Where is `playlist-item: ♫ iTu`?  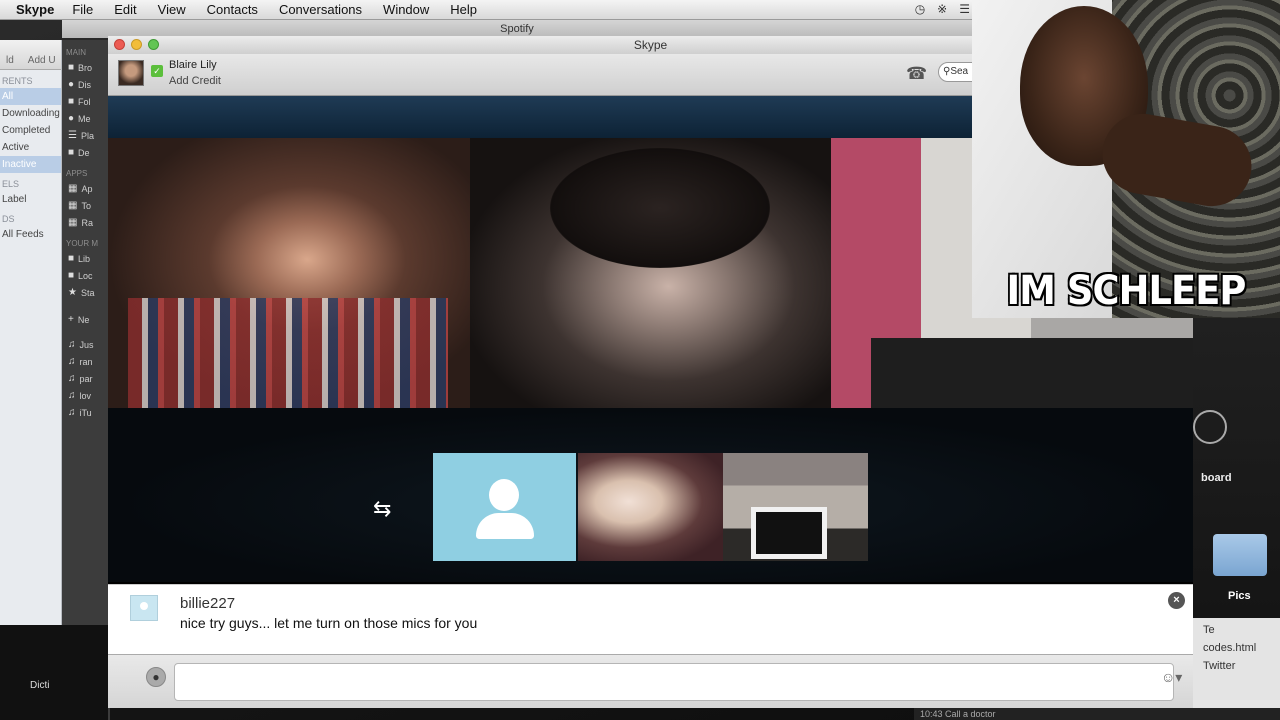
playlist-item: ♫ iTu is located at coordinates (86, 412).